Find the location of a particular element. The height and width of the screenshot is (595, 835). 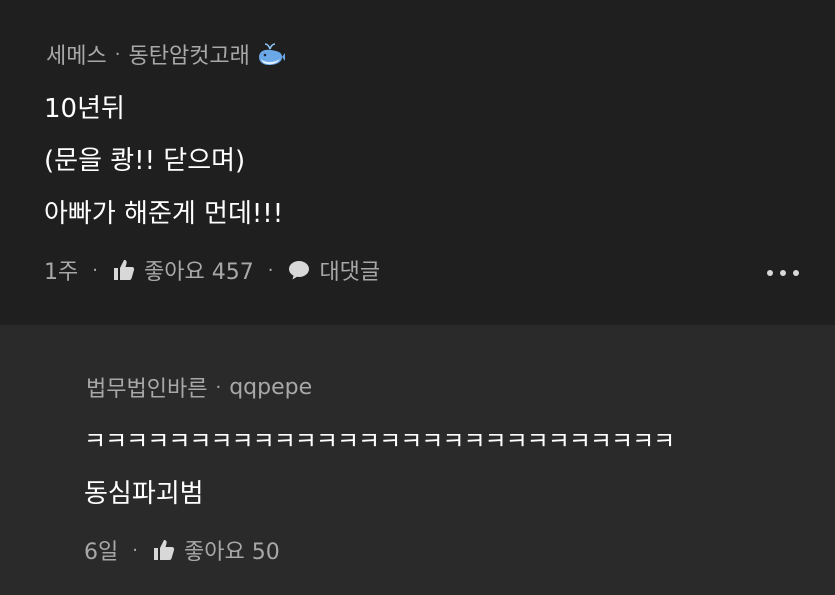

like-button: 좋아요 50 is located at coordinates (216, 550).